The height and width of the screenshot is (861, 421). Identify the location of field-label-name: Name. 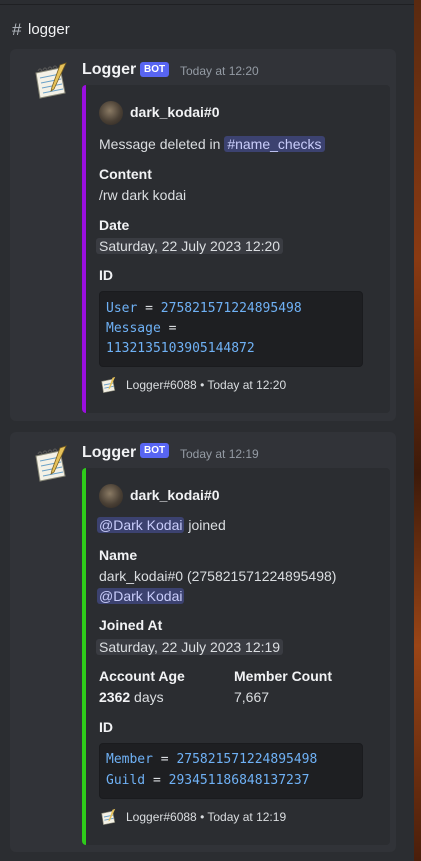
(118, 555).